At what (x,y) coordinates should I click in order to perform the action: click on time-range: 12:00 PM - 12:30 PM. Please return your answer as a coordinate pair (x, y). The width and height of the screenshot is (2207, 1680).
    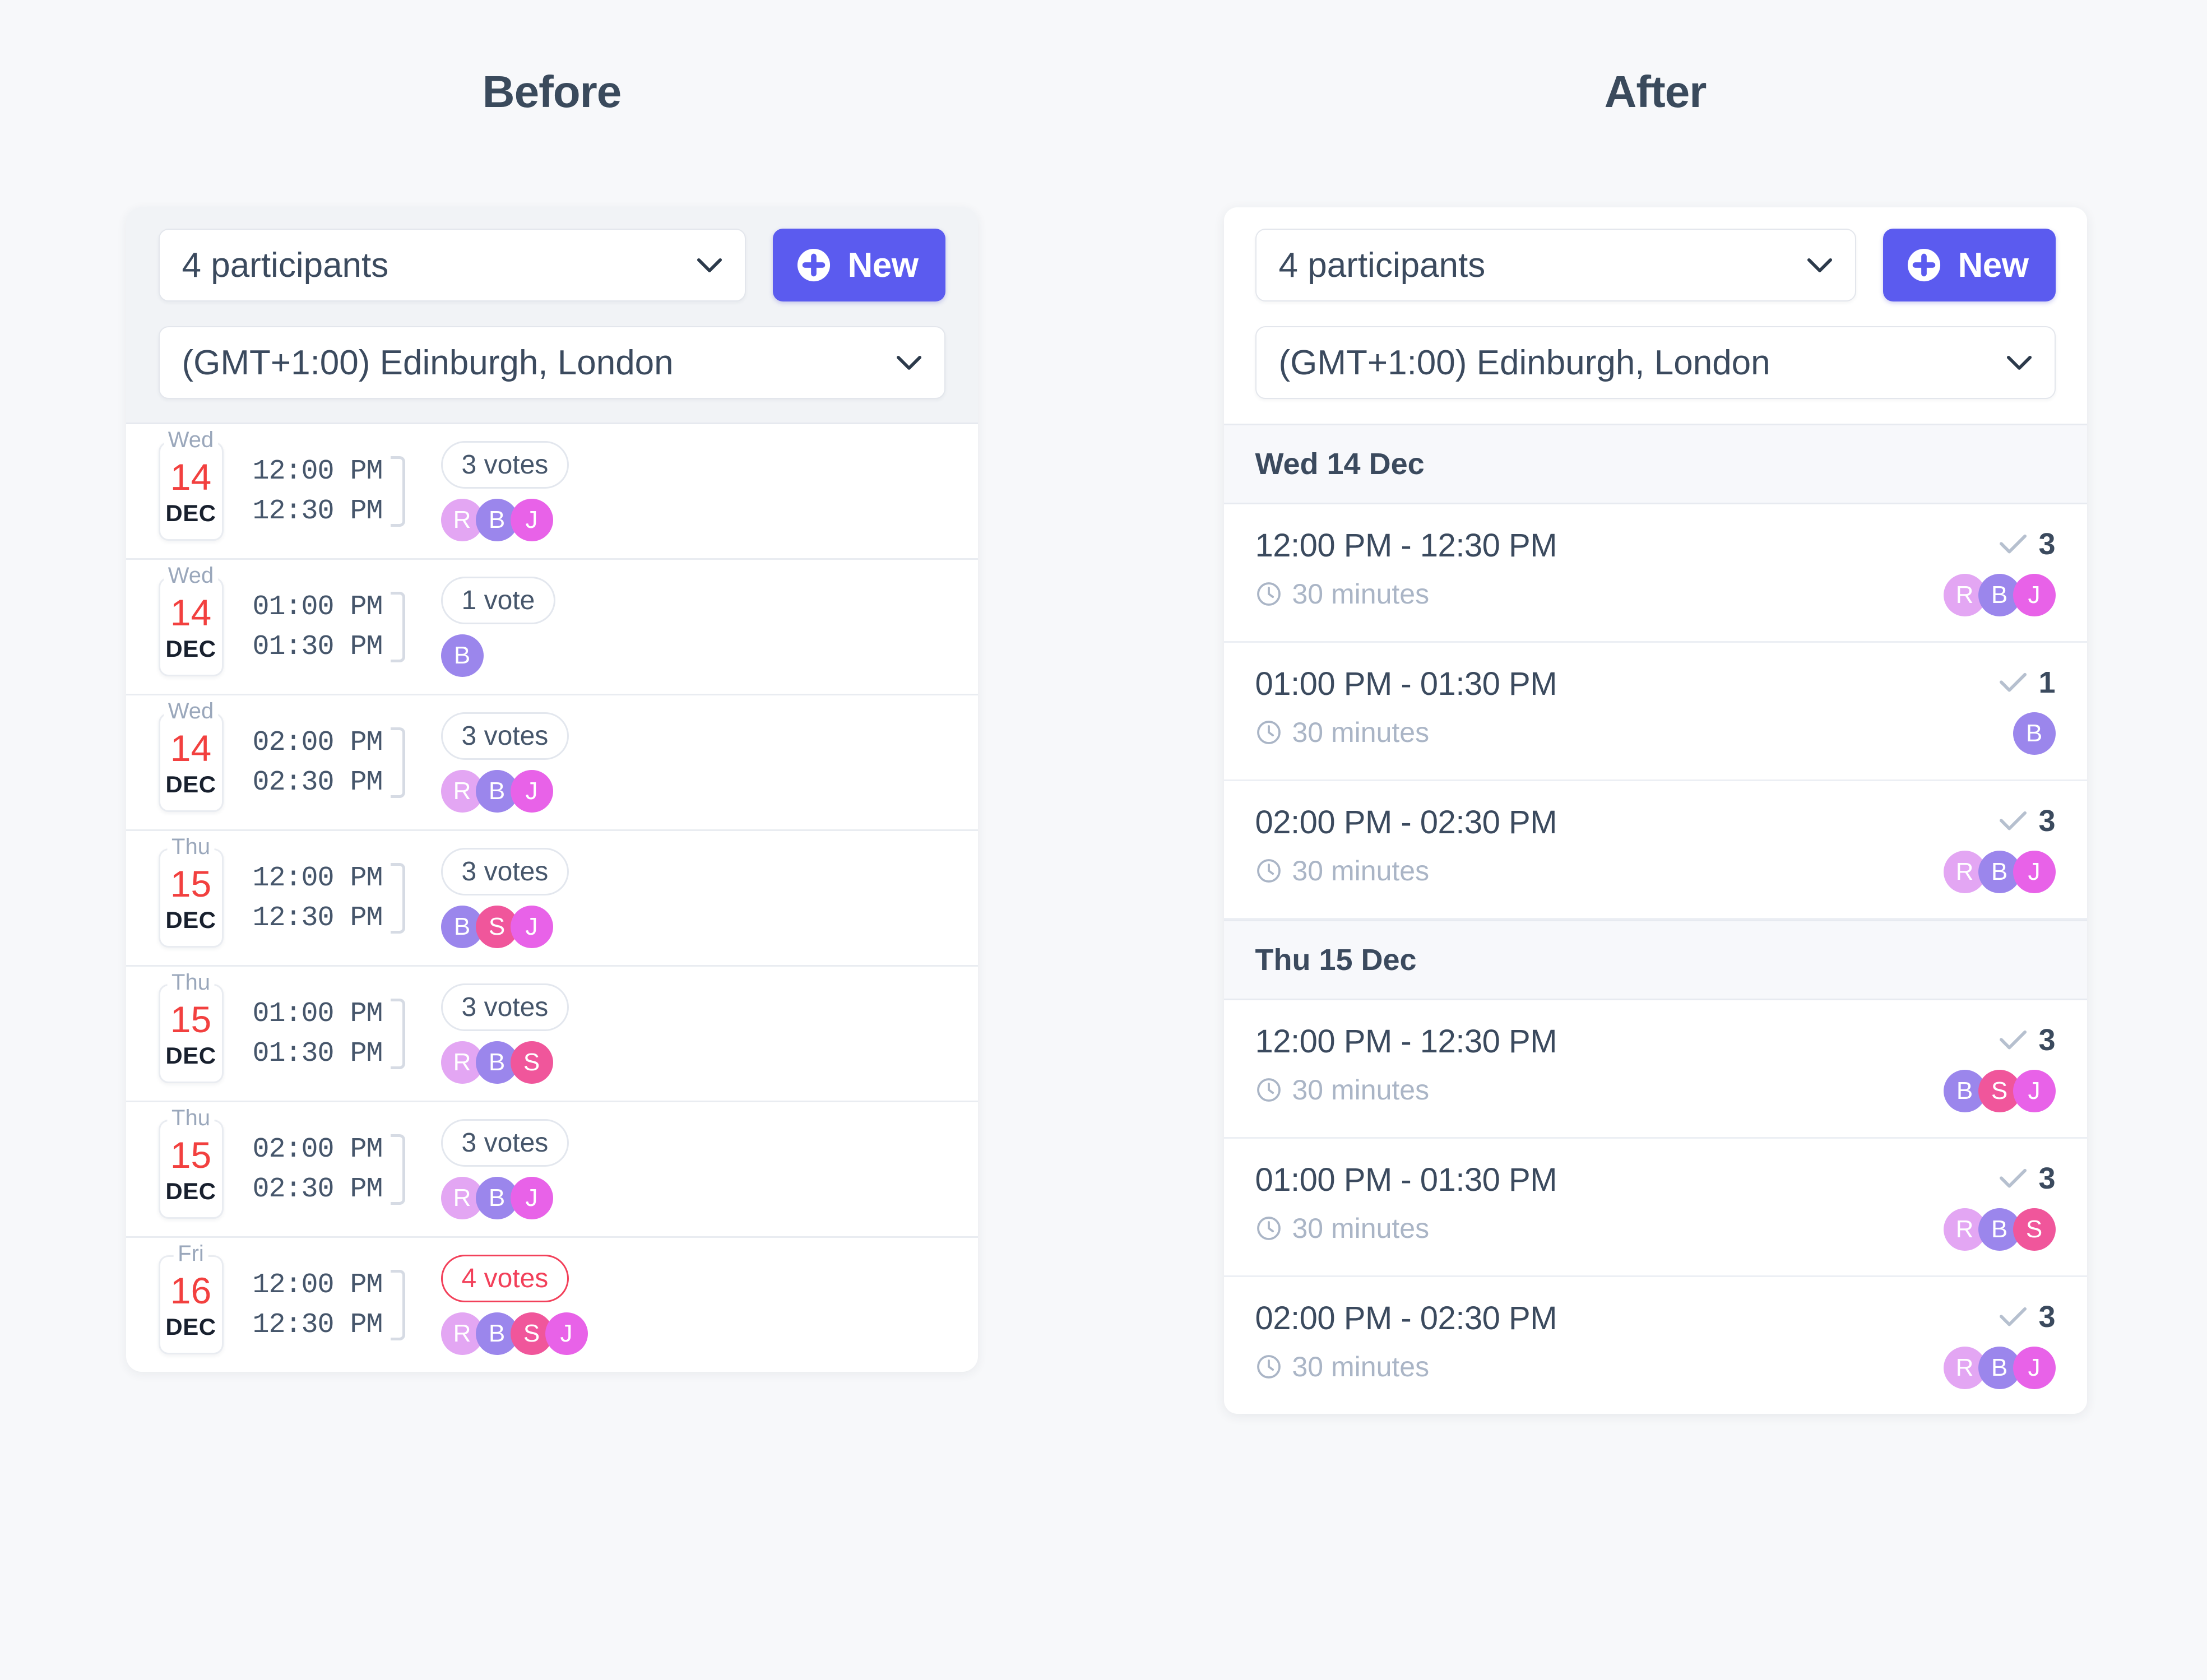
    Looking at the image, I should click on (1406, 545).